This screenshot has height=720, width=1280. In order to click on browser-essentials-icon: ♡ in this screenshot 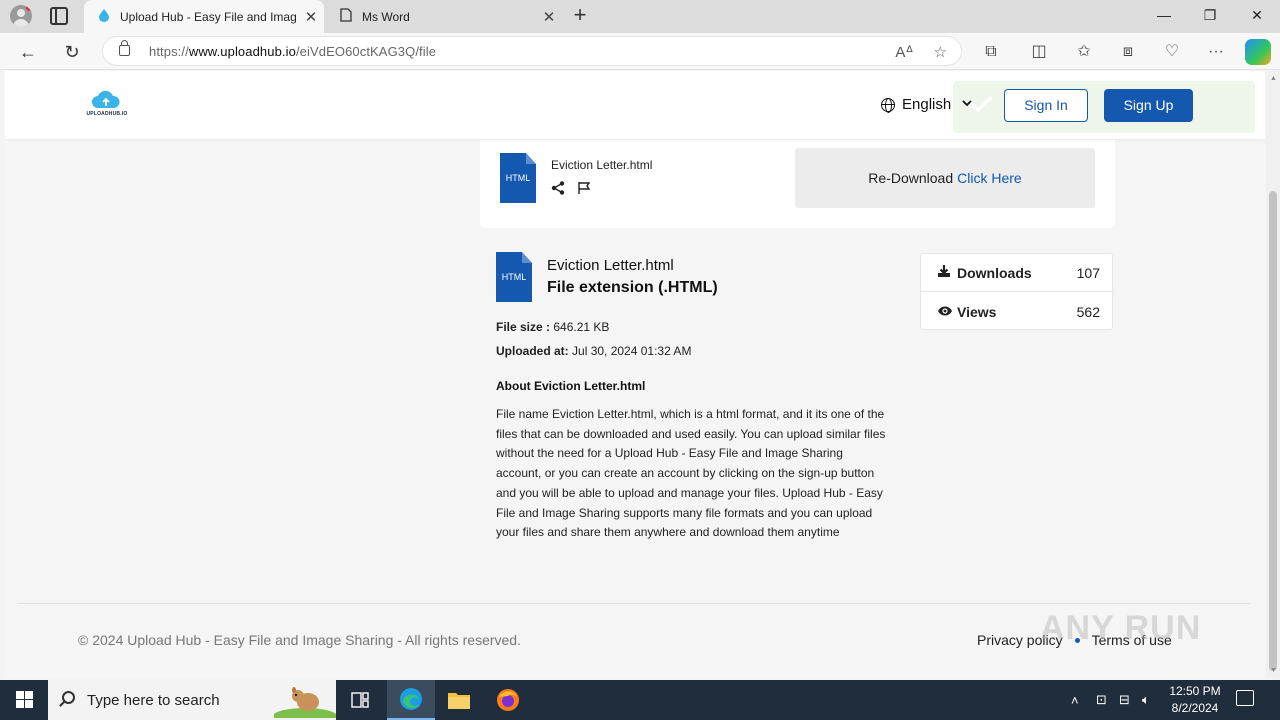, I will do `click(1172, 52)`.